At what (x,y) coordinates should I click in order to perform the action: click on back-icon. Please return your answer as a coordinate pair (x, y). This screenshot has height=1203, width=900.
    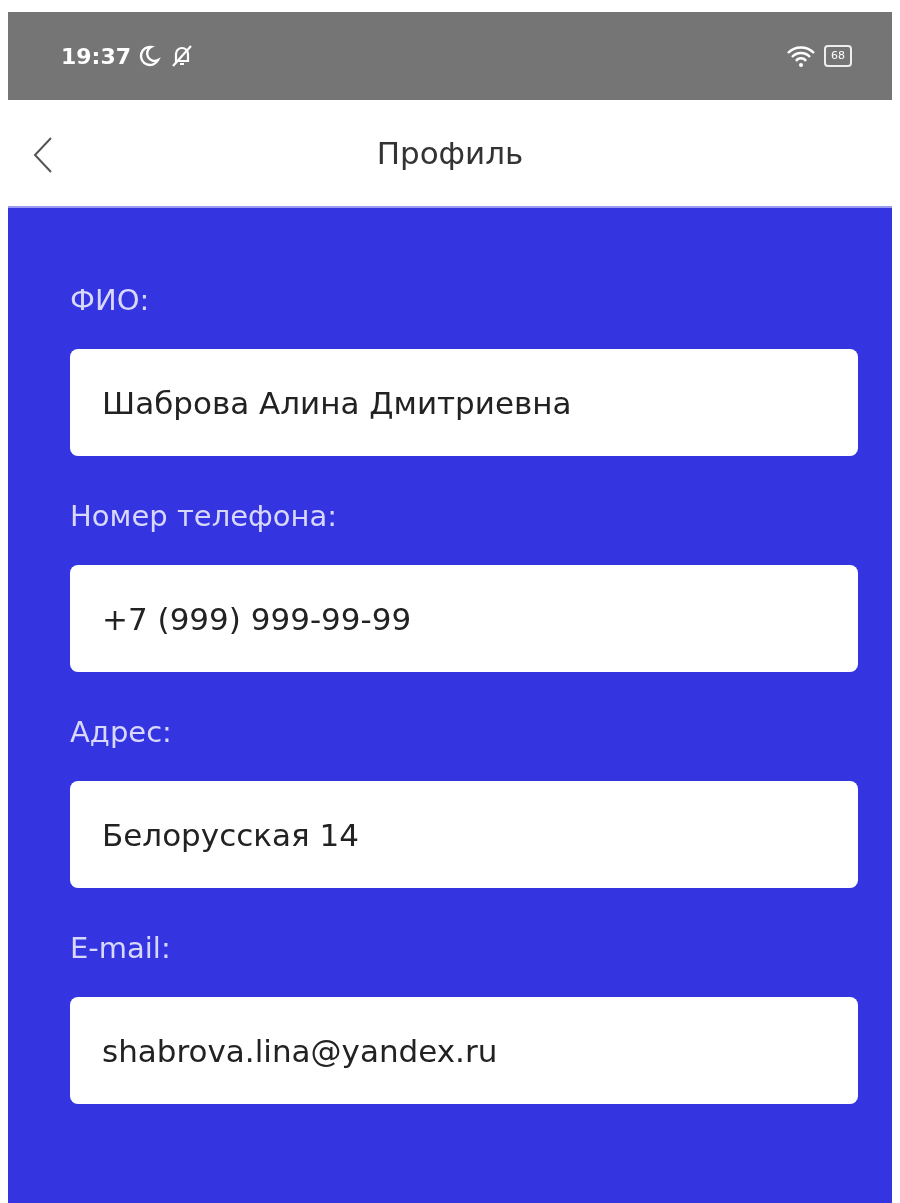
    Looking at the image, I should click on (43, 155).